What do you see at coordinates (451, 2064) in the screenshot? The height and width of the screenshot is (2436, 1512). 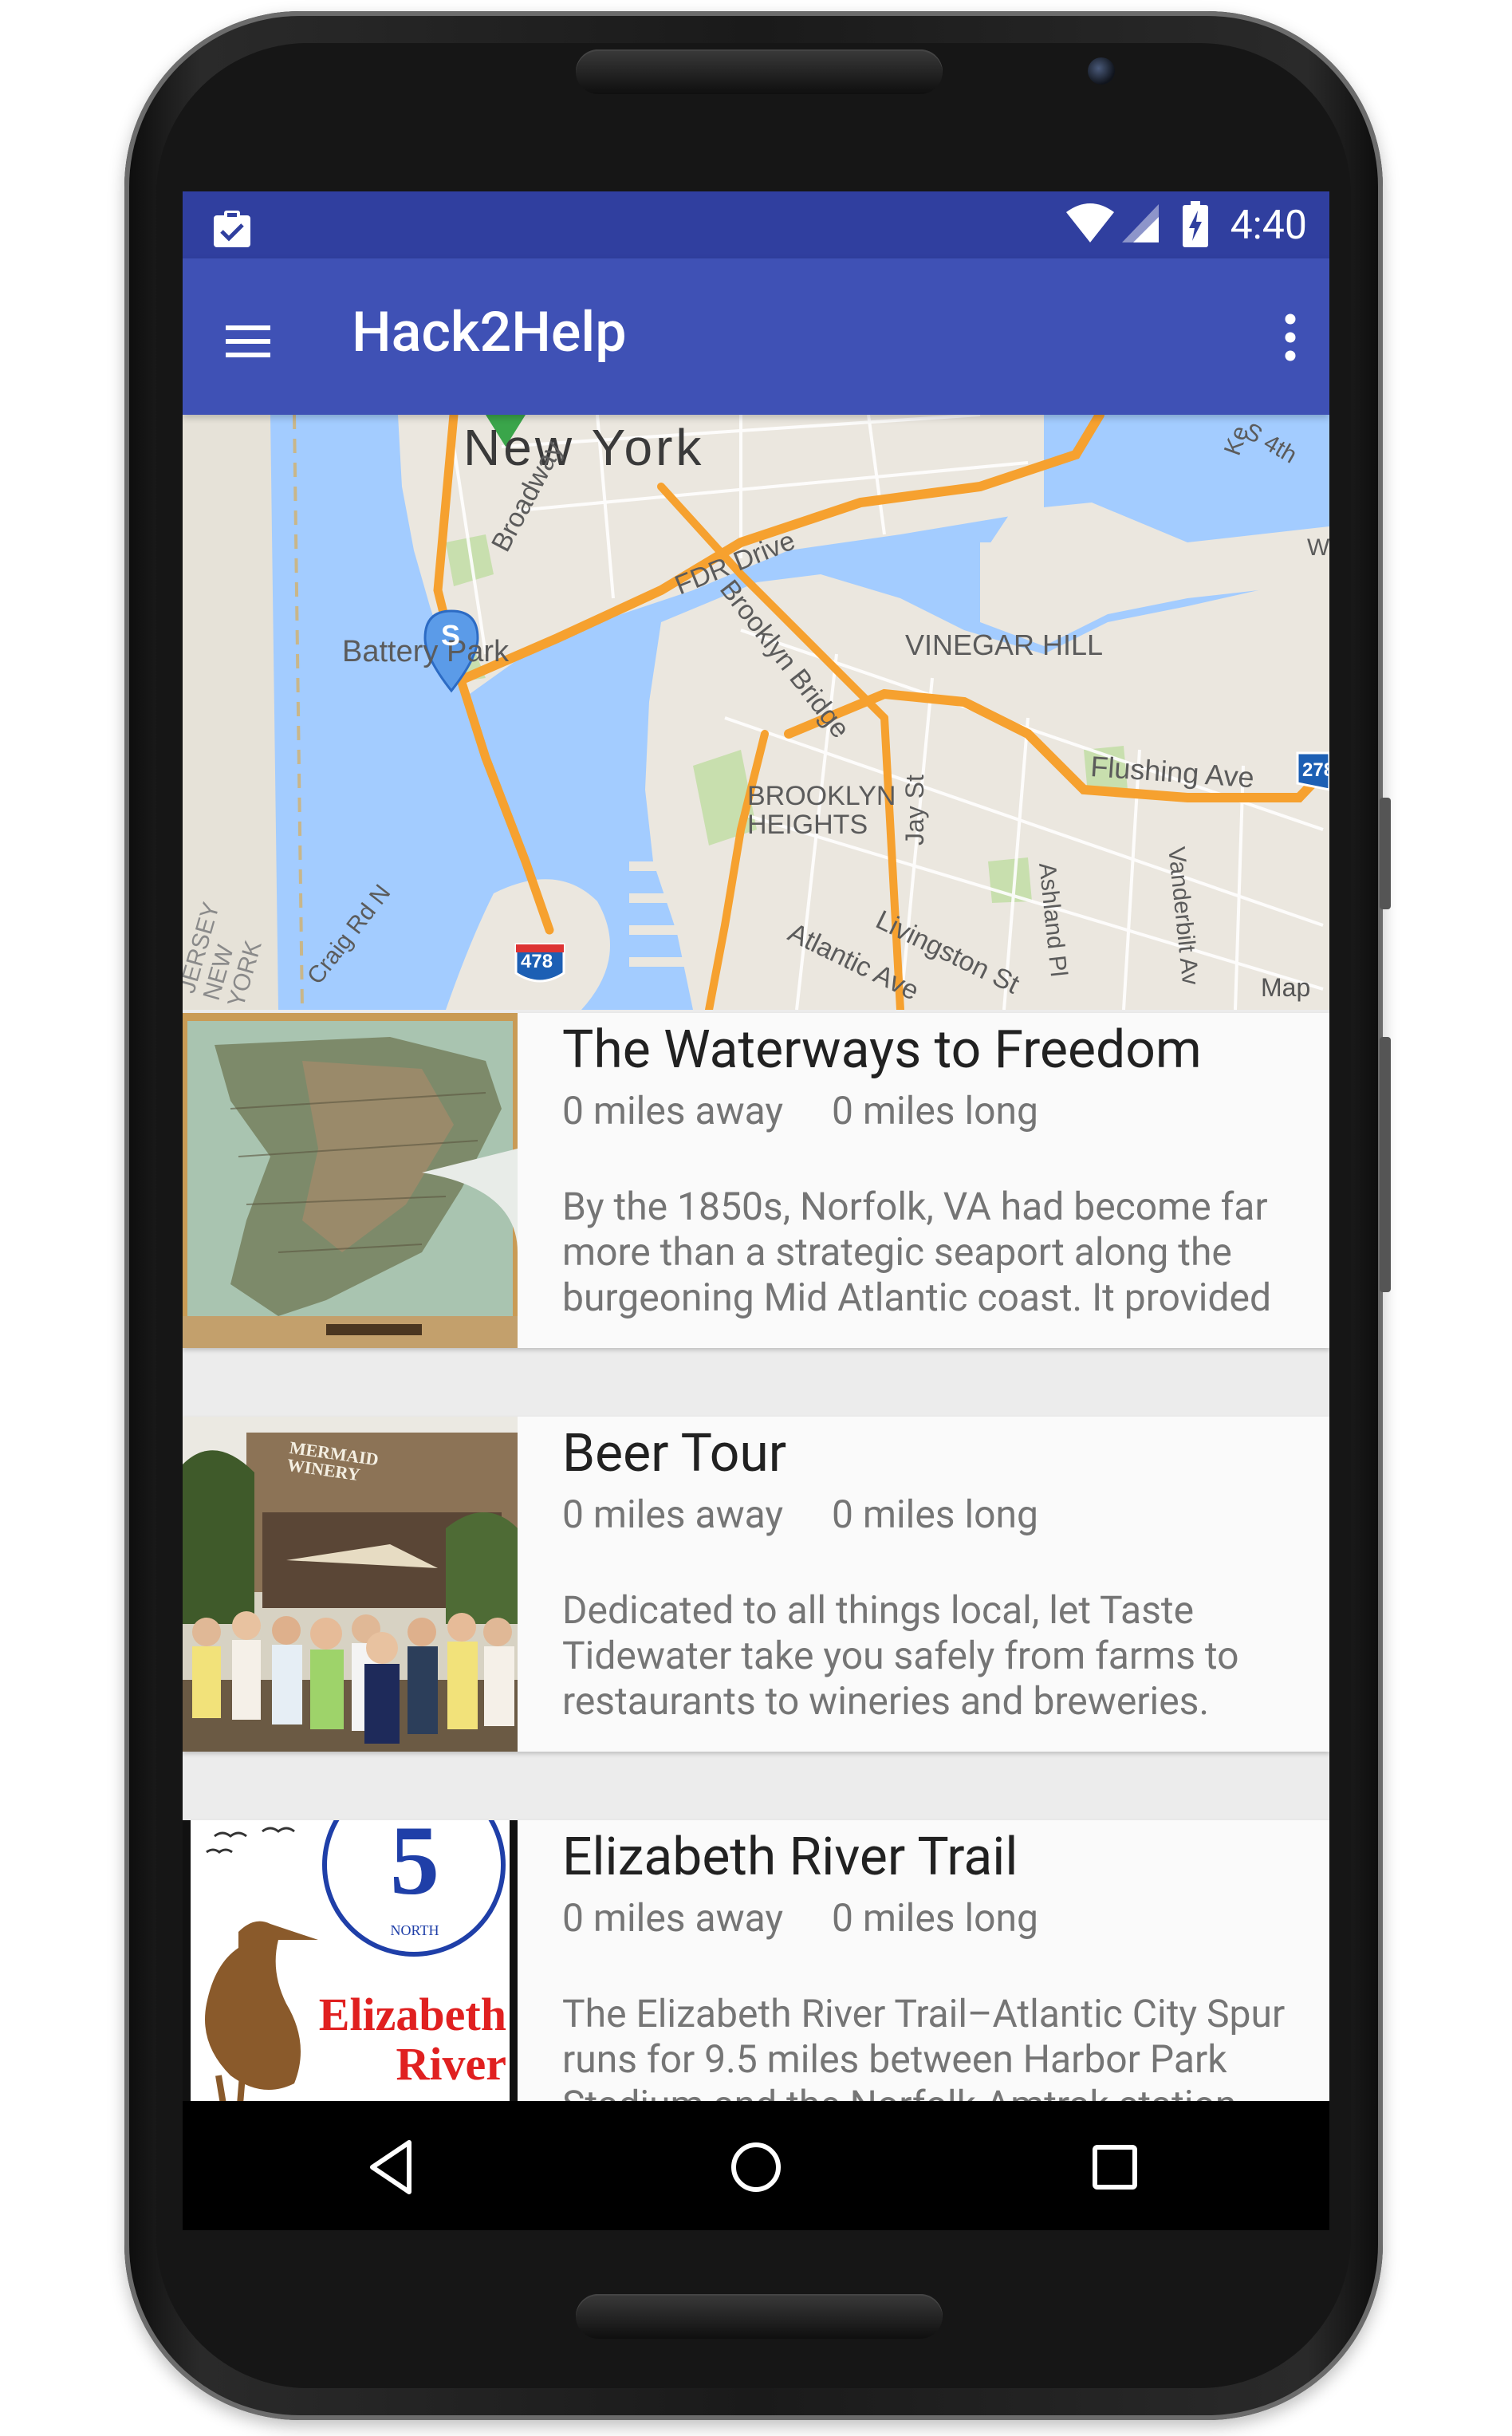 I see `logo-line-2: River` at bounding box center [451, 2064].